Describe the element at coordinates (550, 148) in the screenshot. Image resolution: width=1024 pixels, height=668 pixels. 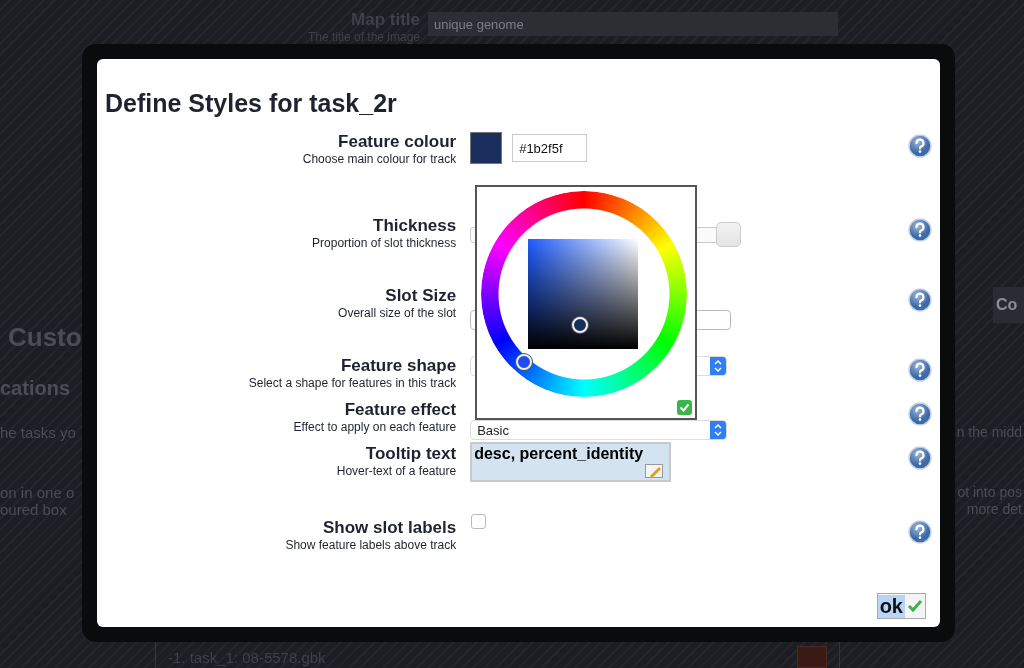
I see `hex-input: #1b2f5f` at that location.